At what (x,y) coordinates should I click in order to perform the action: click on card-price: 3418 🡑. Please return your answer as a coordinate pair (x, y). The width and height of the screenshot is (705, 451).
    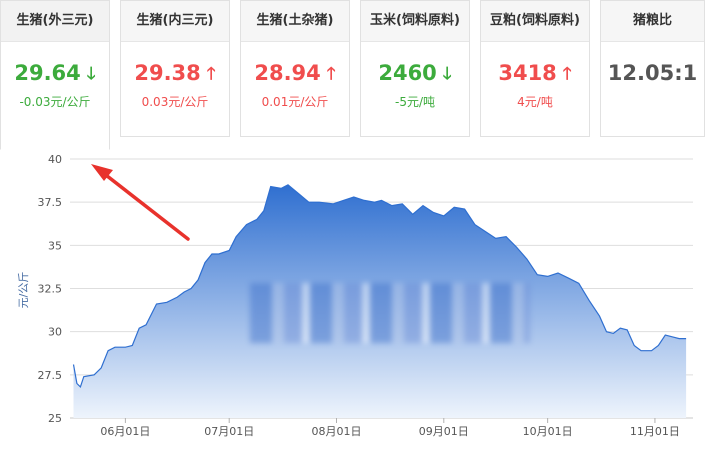
    Looking at the image, I should click on (535, 73).